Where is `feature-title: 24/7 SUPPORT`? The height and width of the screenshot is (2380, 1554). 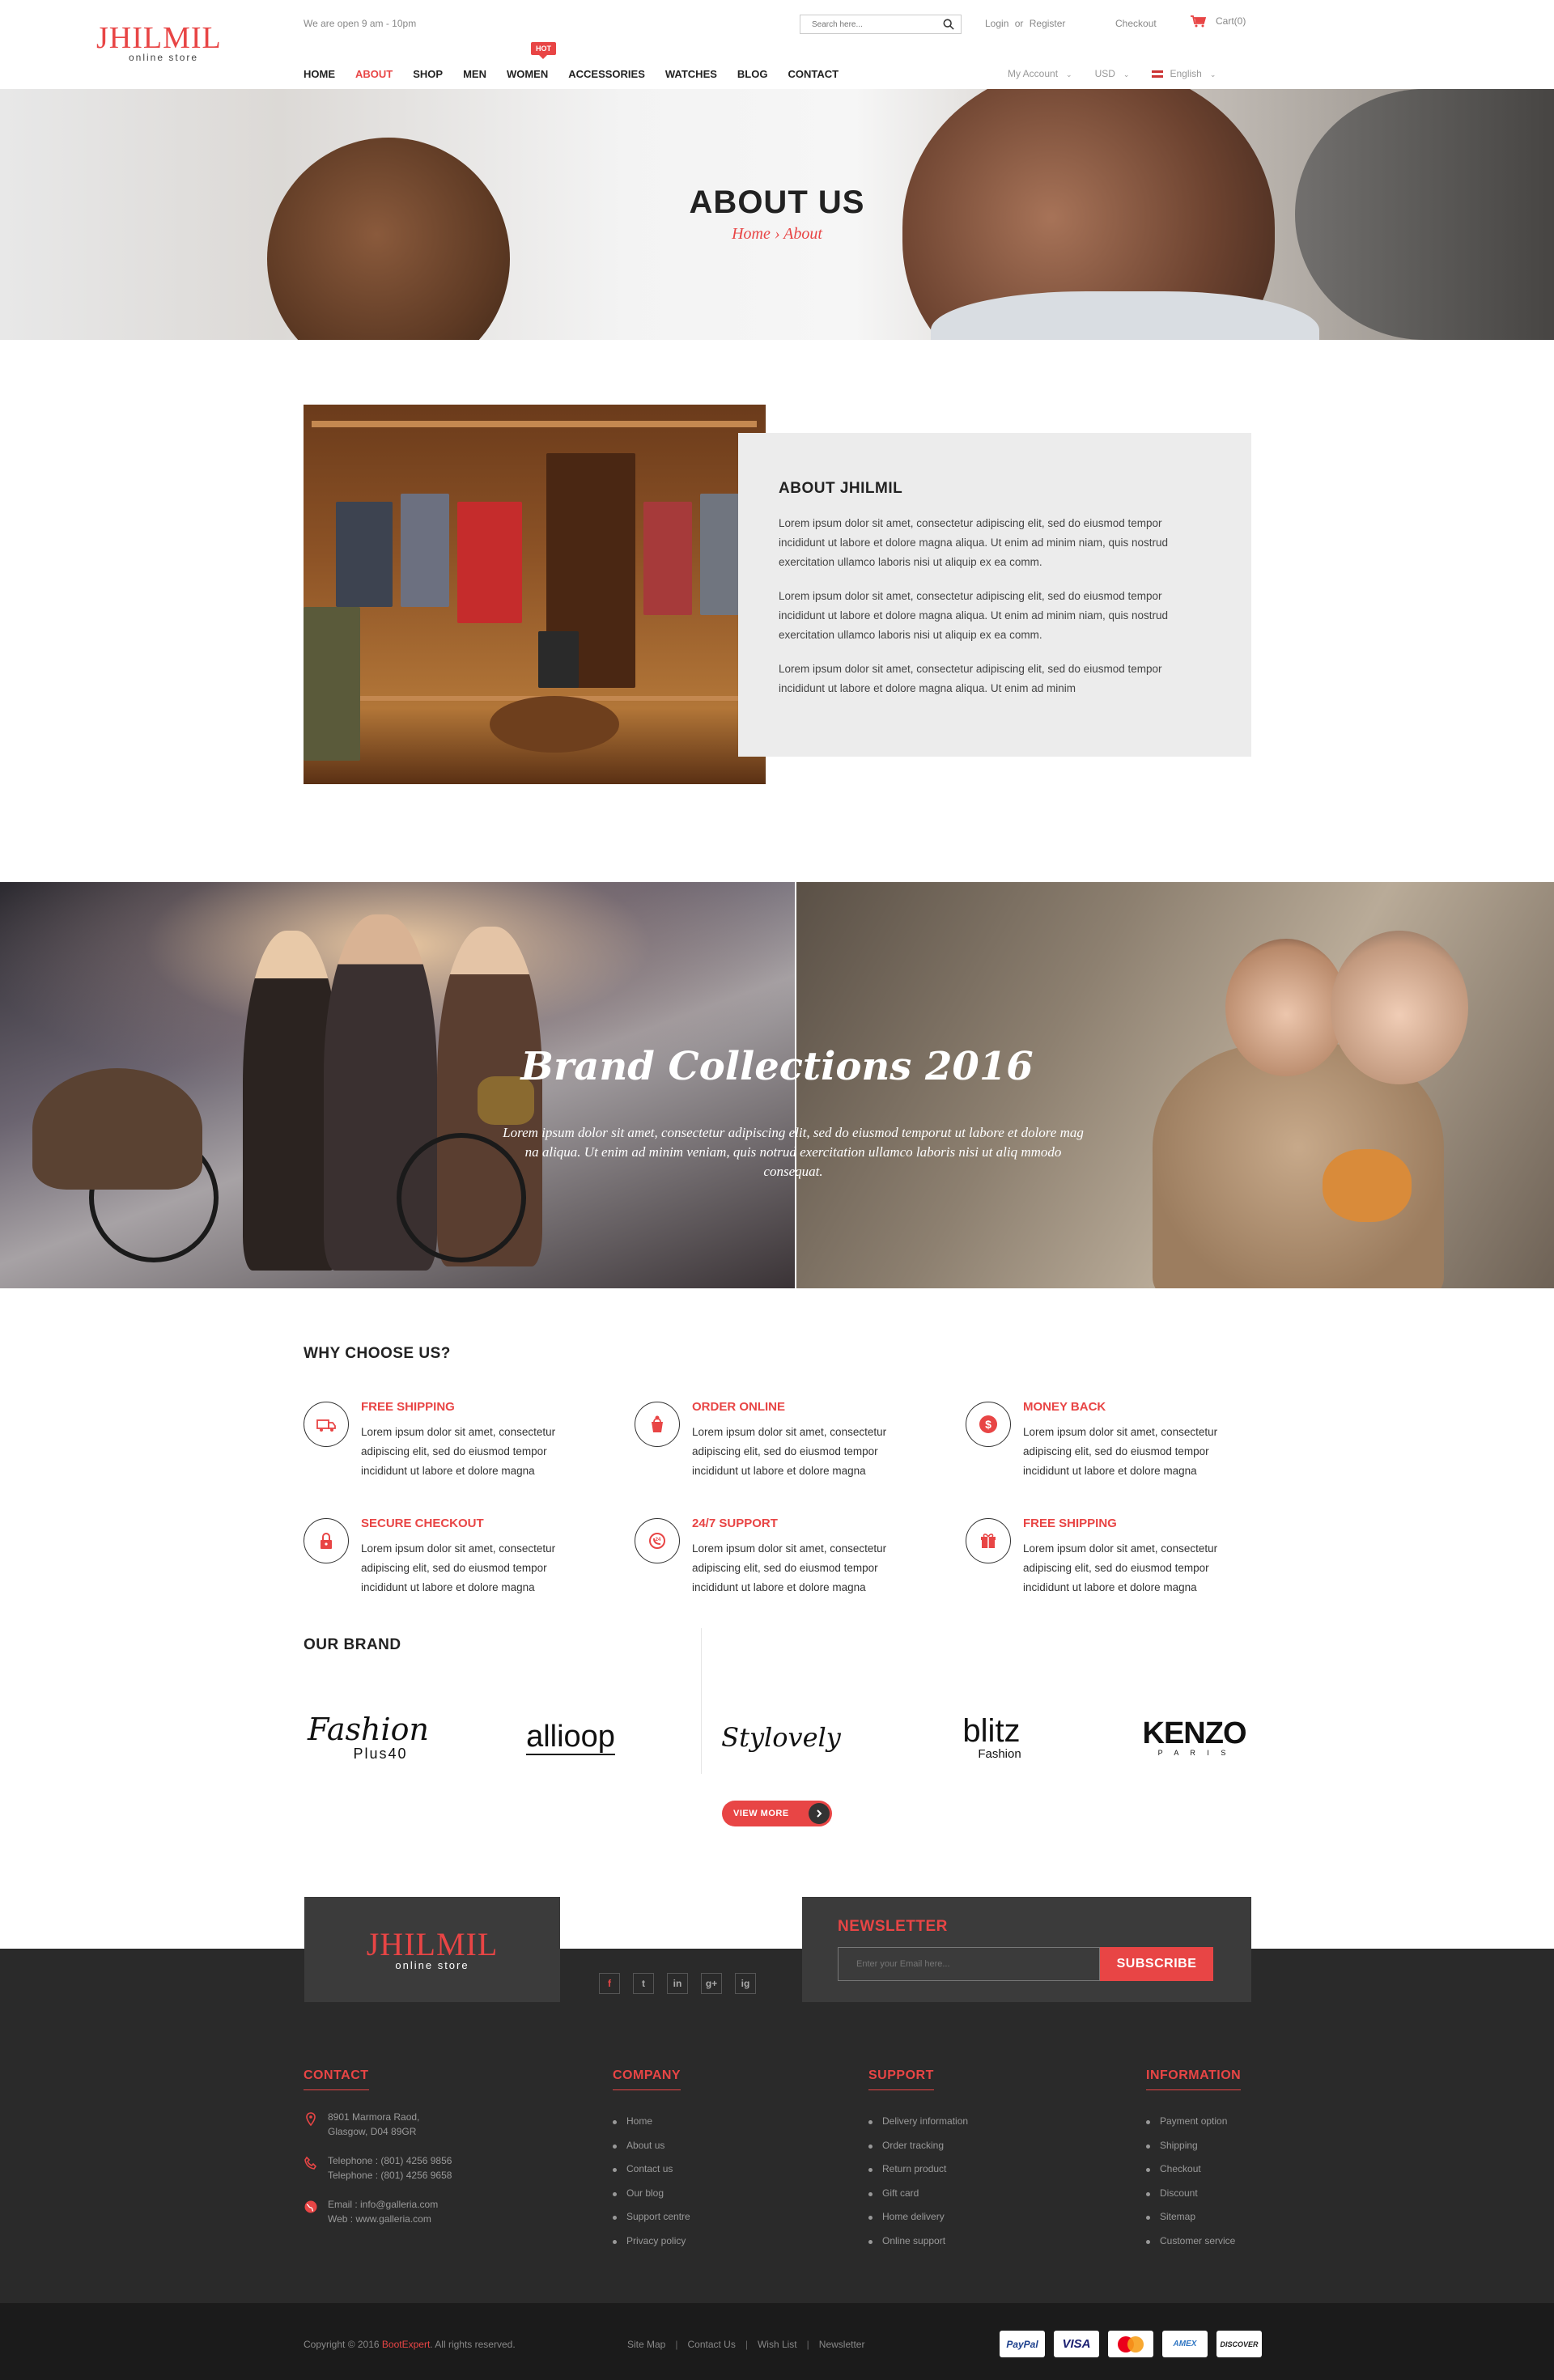 feature-title: 24/7 SUPPORT is located at coordinates (735, 1523).